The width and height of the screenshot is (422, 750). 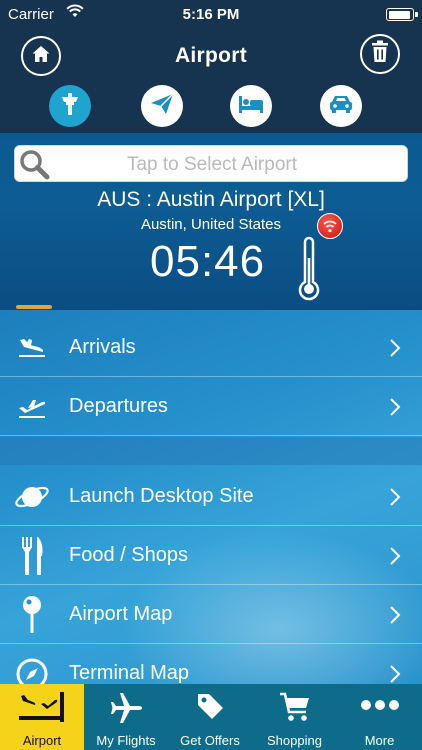 What do you see at coordinates (32, 497) in the screenshot?
I see `planet-icon` at bounding box center [32, 497].